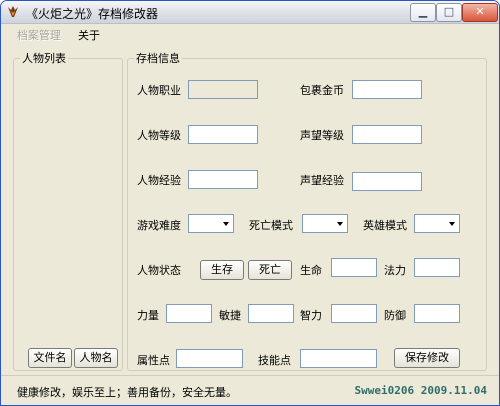 The height and width of the screenshot is (406, 500). What do you see at coordinates (311, 270) in the screenshot?
I see `life-label: 生命` at bounding box center [311, 270].